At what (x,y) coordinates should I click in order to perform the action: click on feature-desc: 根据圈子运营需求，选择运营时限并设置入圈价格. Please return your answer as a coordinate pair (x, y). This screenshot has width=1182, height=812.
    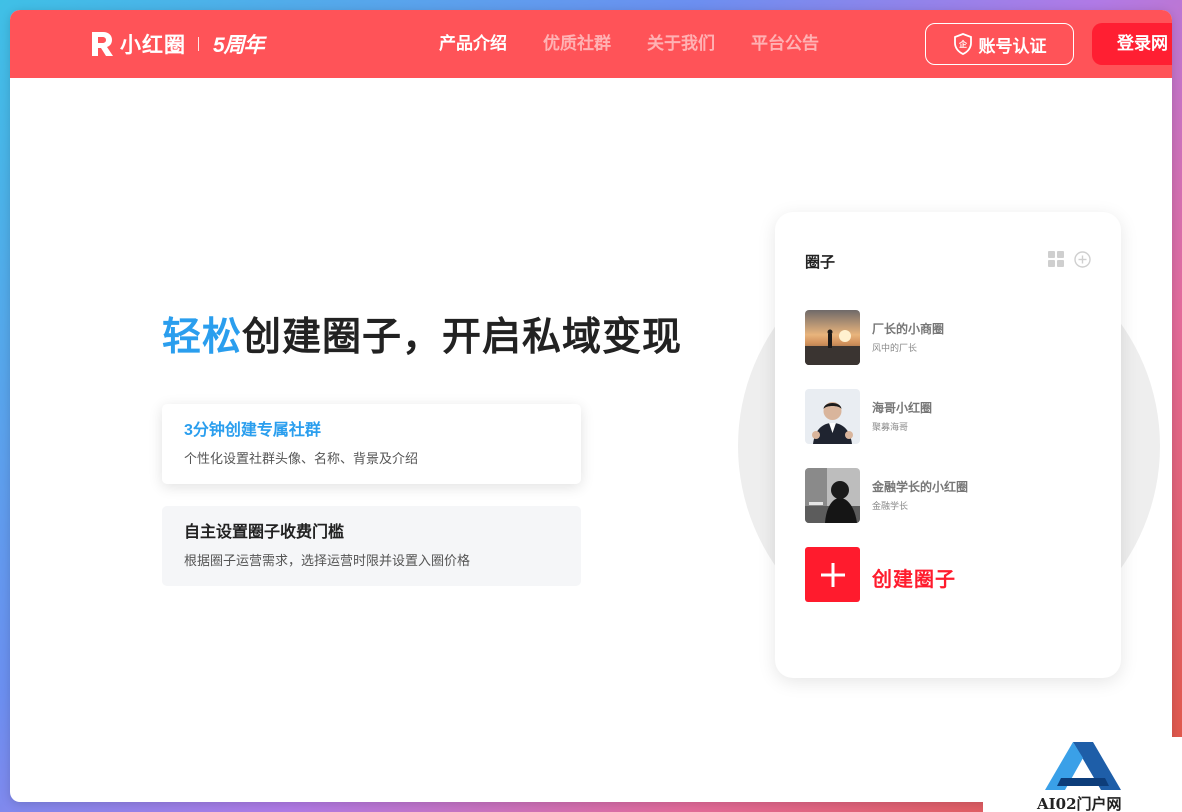
    Looking at the image, I should click on (327, 560).